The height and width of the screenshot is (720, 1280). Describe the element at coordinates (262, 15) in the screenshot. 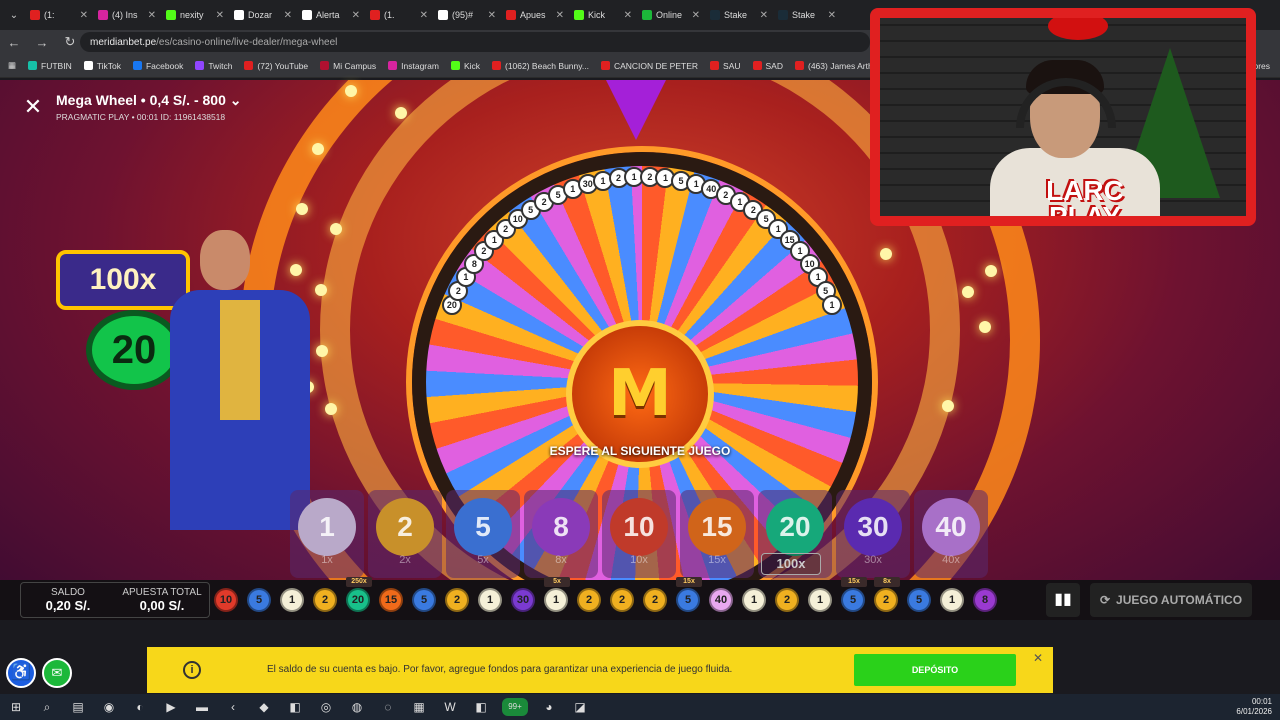

I see `browser-tab: Dozar ✕` at that location.